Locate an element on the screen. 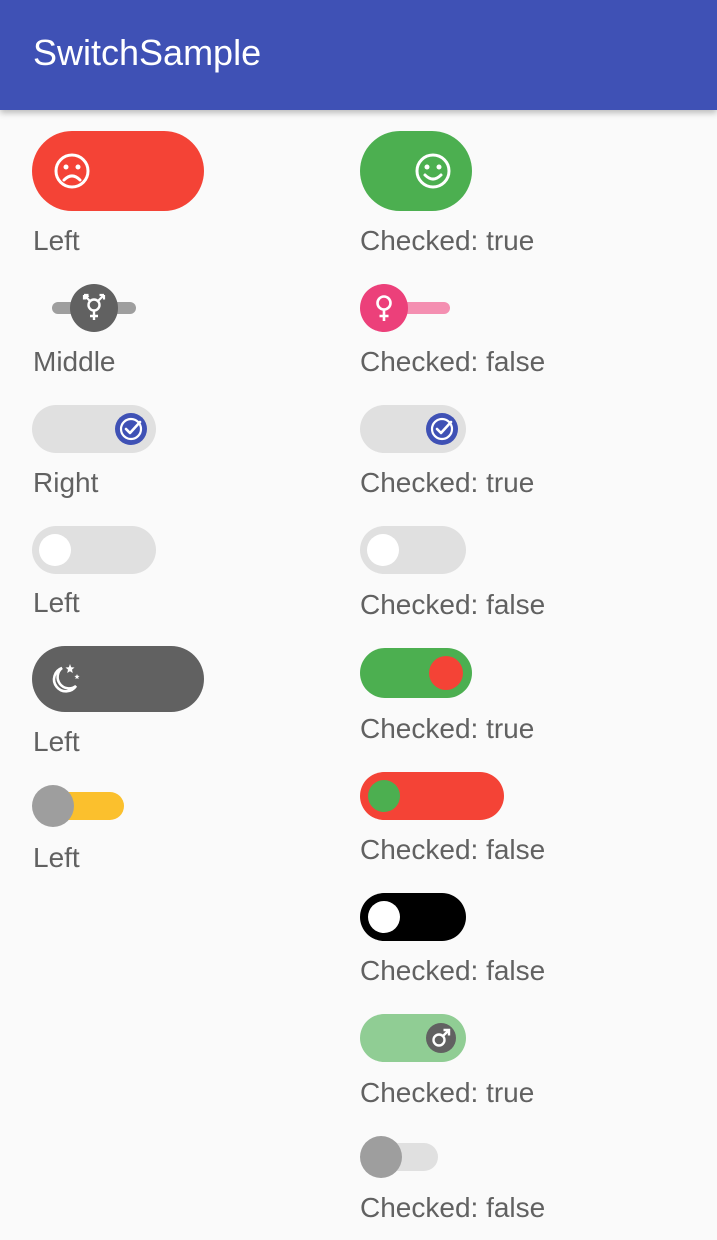  app-bar: SwitchSample is located at coordinates (358, 55).